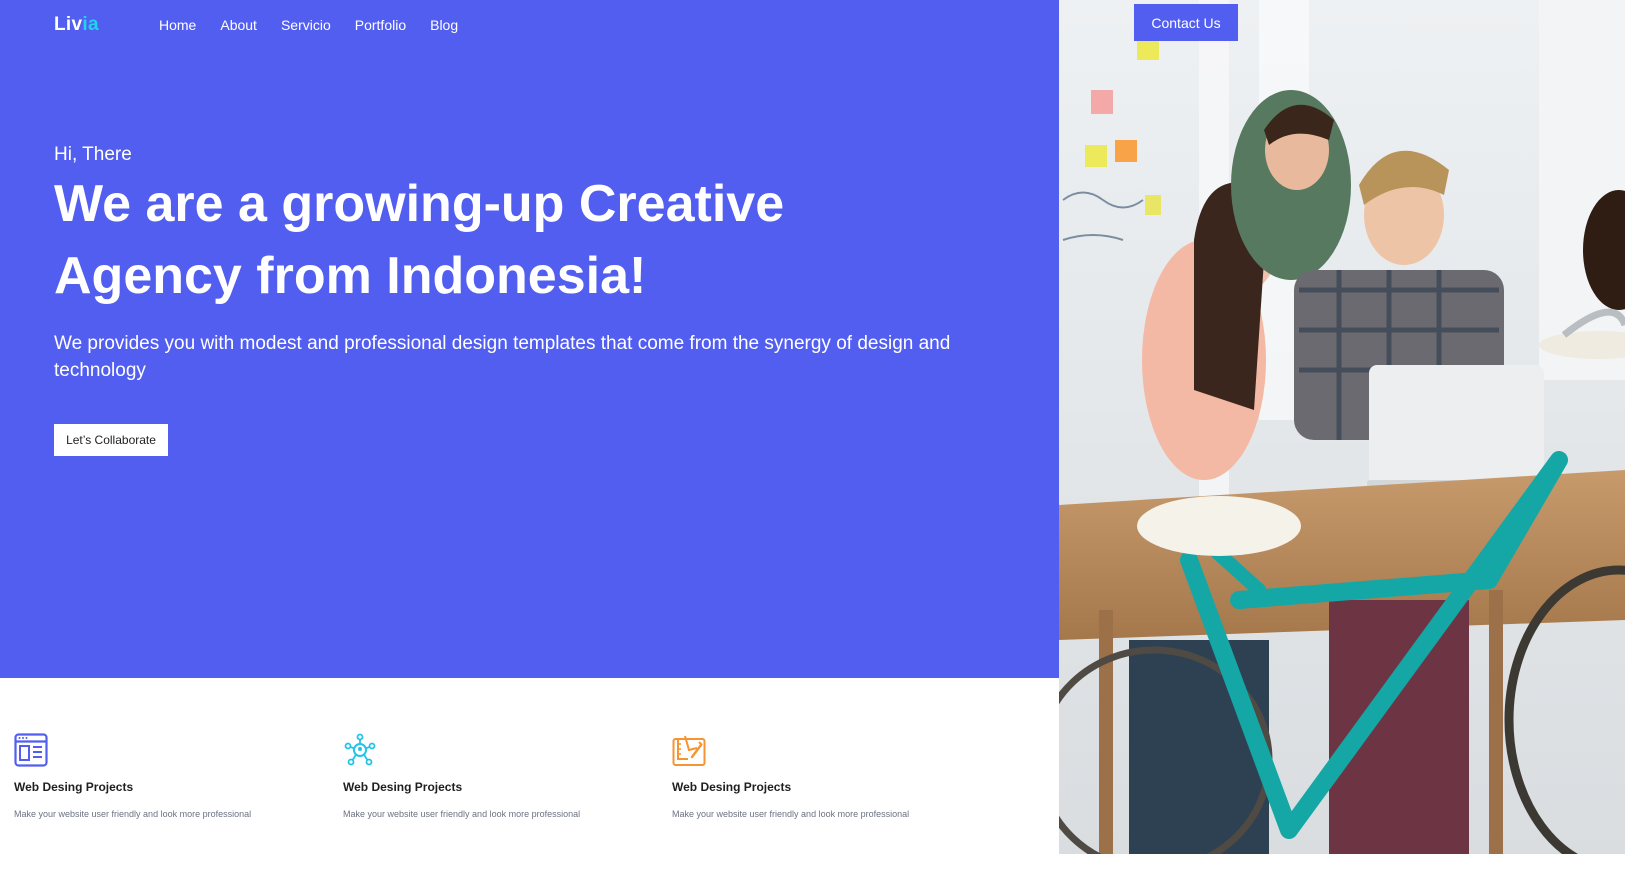 This screenshot has height=876, width=1625. Describe the element at coordinates (177, 25) in the screenshot. I see `nav-item-home: Home` at that location.